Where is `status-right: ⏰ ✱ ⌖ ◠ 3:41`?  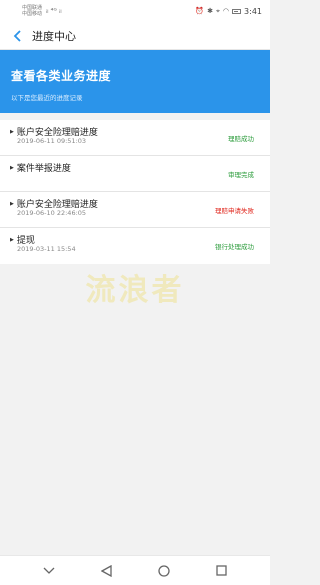
status-right: ⏰ ✱ ⌖ ◠ 3:41 is located at coordinates (228, 11).